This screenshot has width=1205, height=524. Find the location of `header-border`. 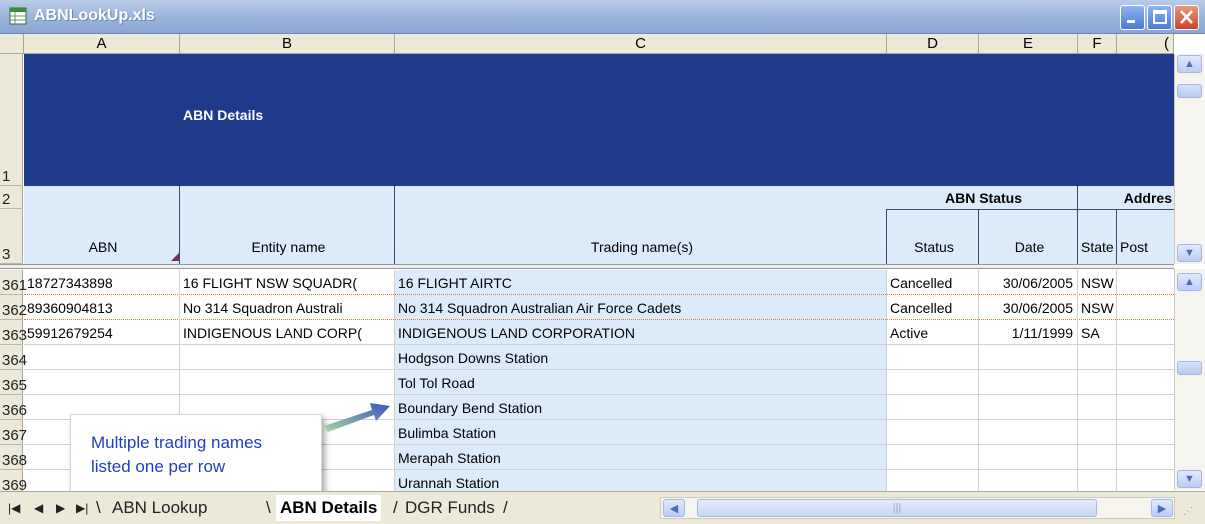

header-border is located at coordinates (1030, 209).